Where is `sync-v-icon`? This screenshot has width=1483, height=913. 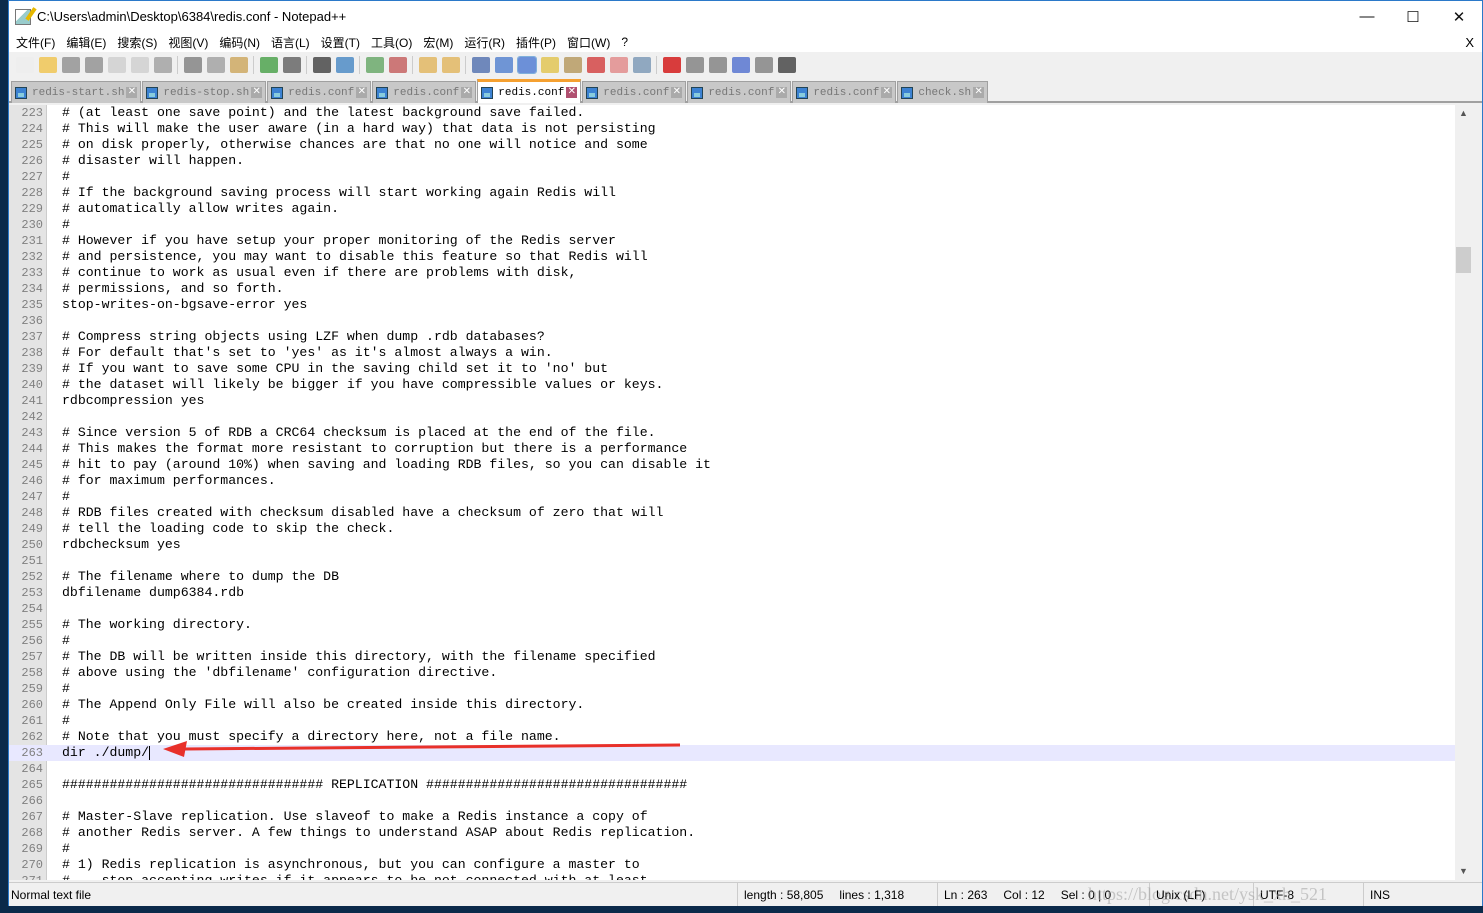
sync-v-icon is located at coordinates (427, 64).